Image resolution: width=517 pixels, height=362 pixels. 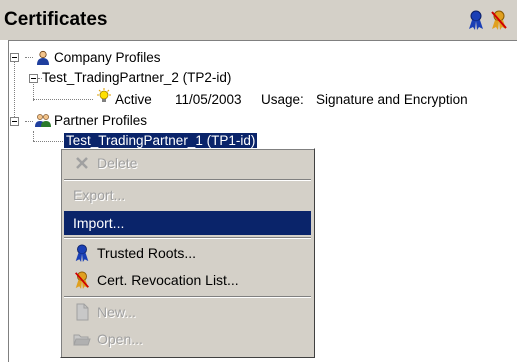 What do you see at coordinates (43, 57) in the screenshot?
I see `company-profile-icon` at bounding box center [43, 57].